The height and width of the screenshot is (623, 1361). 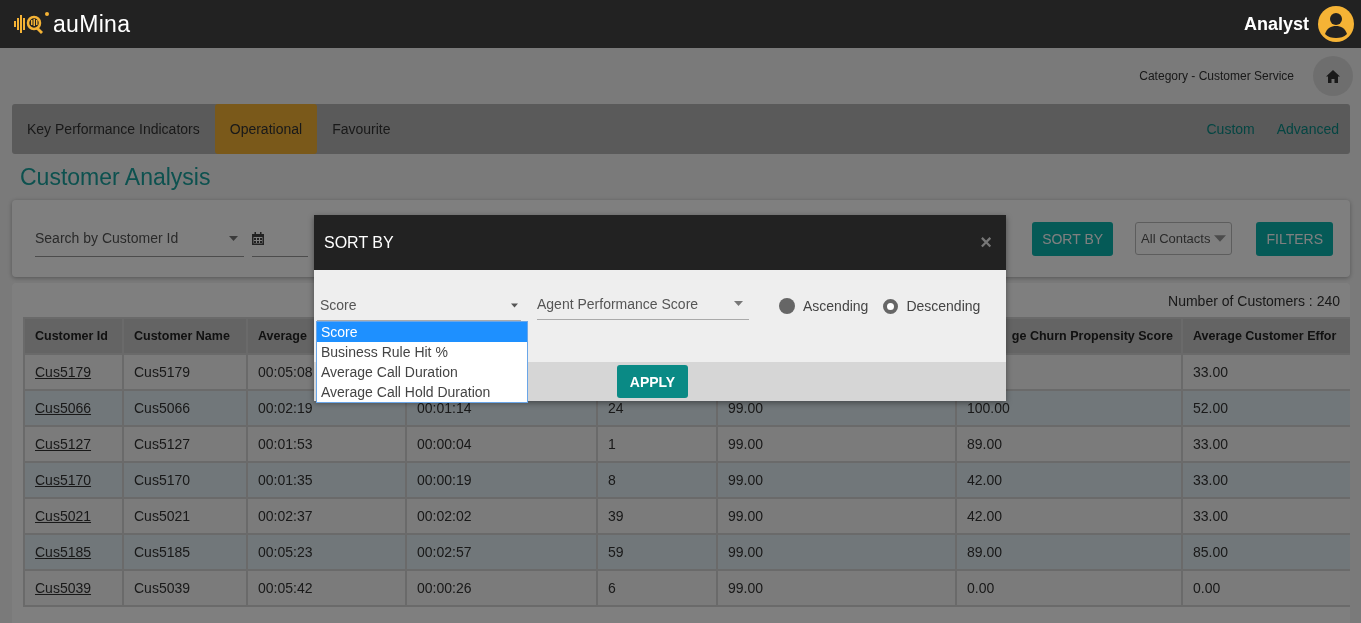 I want to click on table-cell: 00:05:23, so click(x=285, y=552).